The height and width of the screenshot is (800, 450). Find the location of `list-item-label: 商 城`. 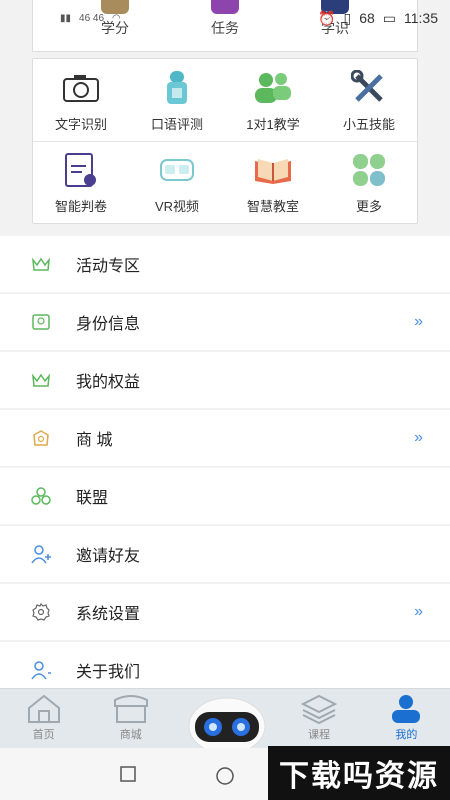

list-item-label: 商 城 is located at coordinates (94, 440).